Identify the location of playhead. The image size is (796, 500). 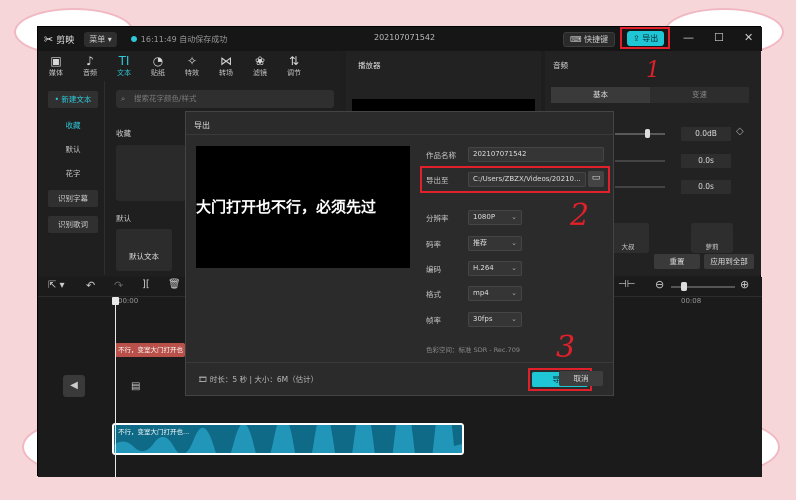
(115, 387).